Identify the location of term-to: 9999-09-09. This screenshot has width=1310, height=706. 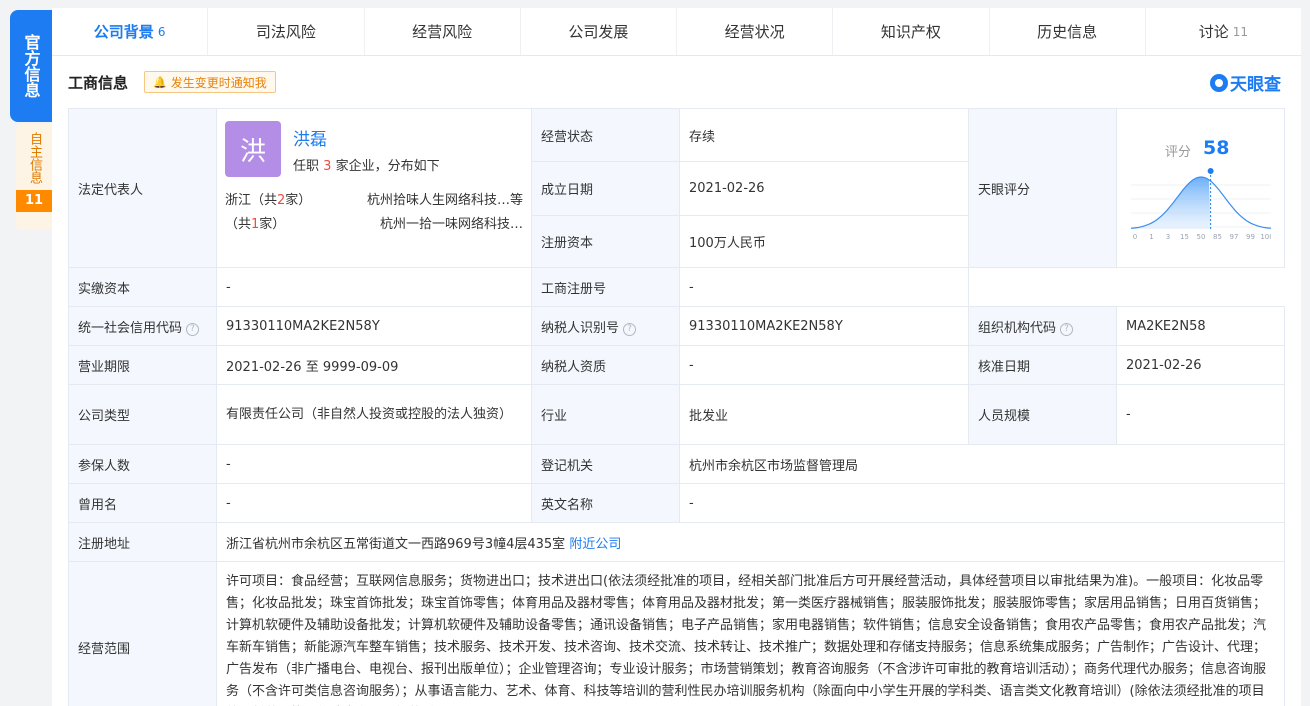
(360, 367).